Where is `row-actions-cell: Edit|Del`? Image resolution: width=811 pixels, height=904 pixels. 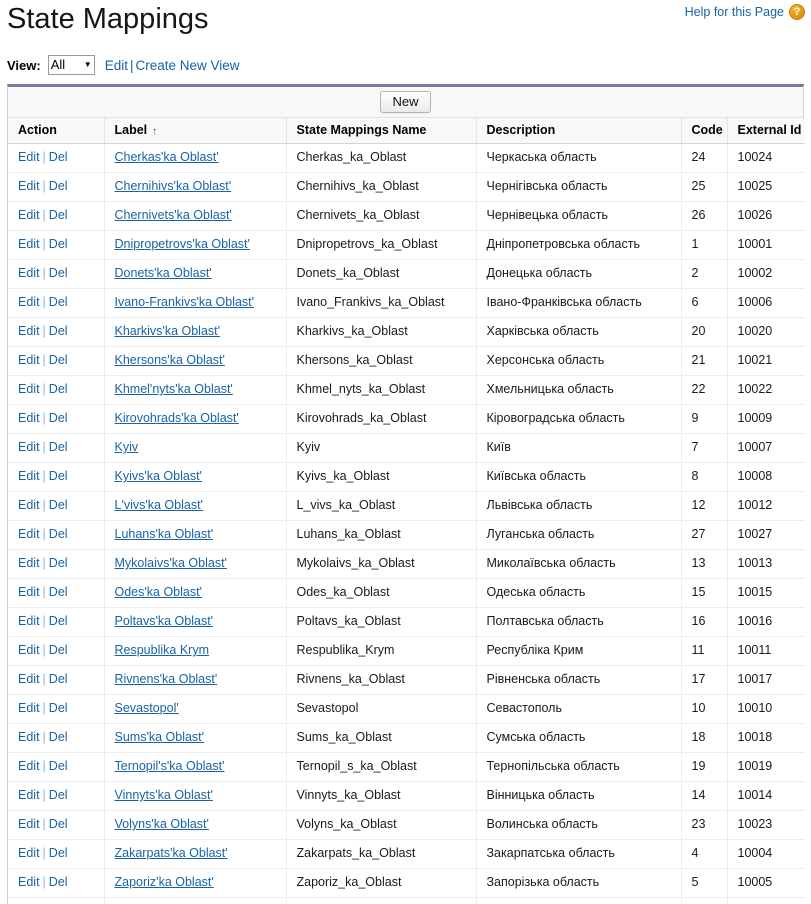 row-actions-cell: Edit|Del is located at coordinates (56, 796).